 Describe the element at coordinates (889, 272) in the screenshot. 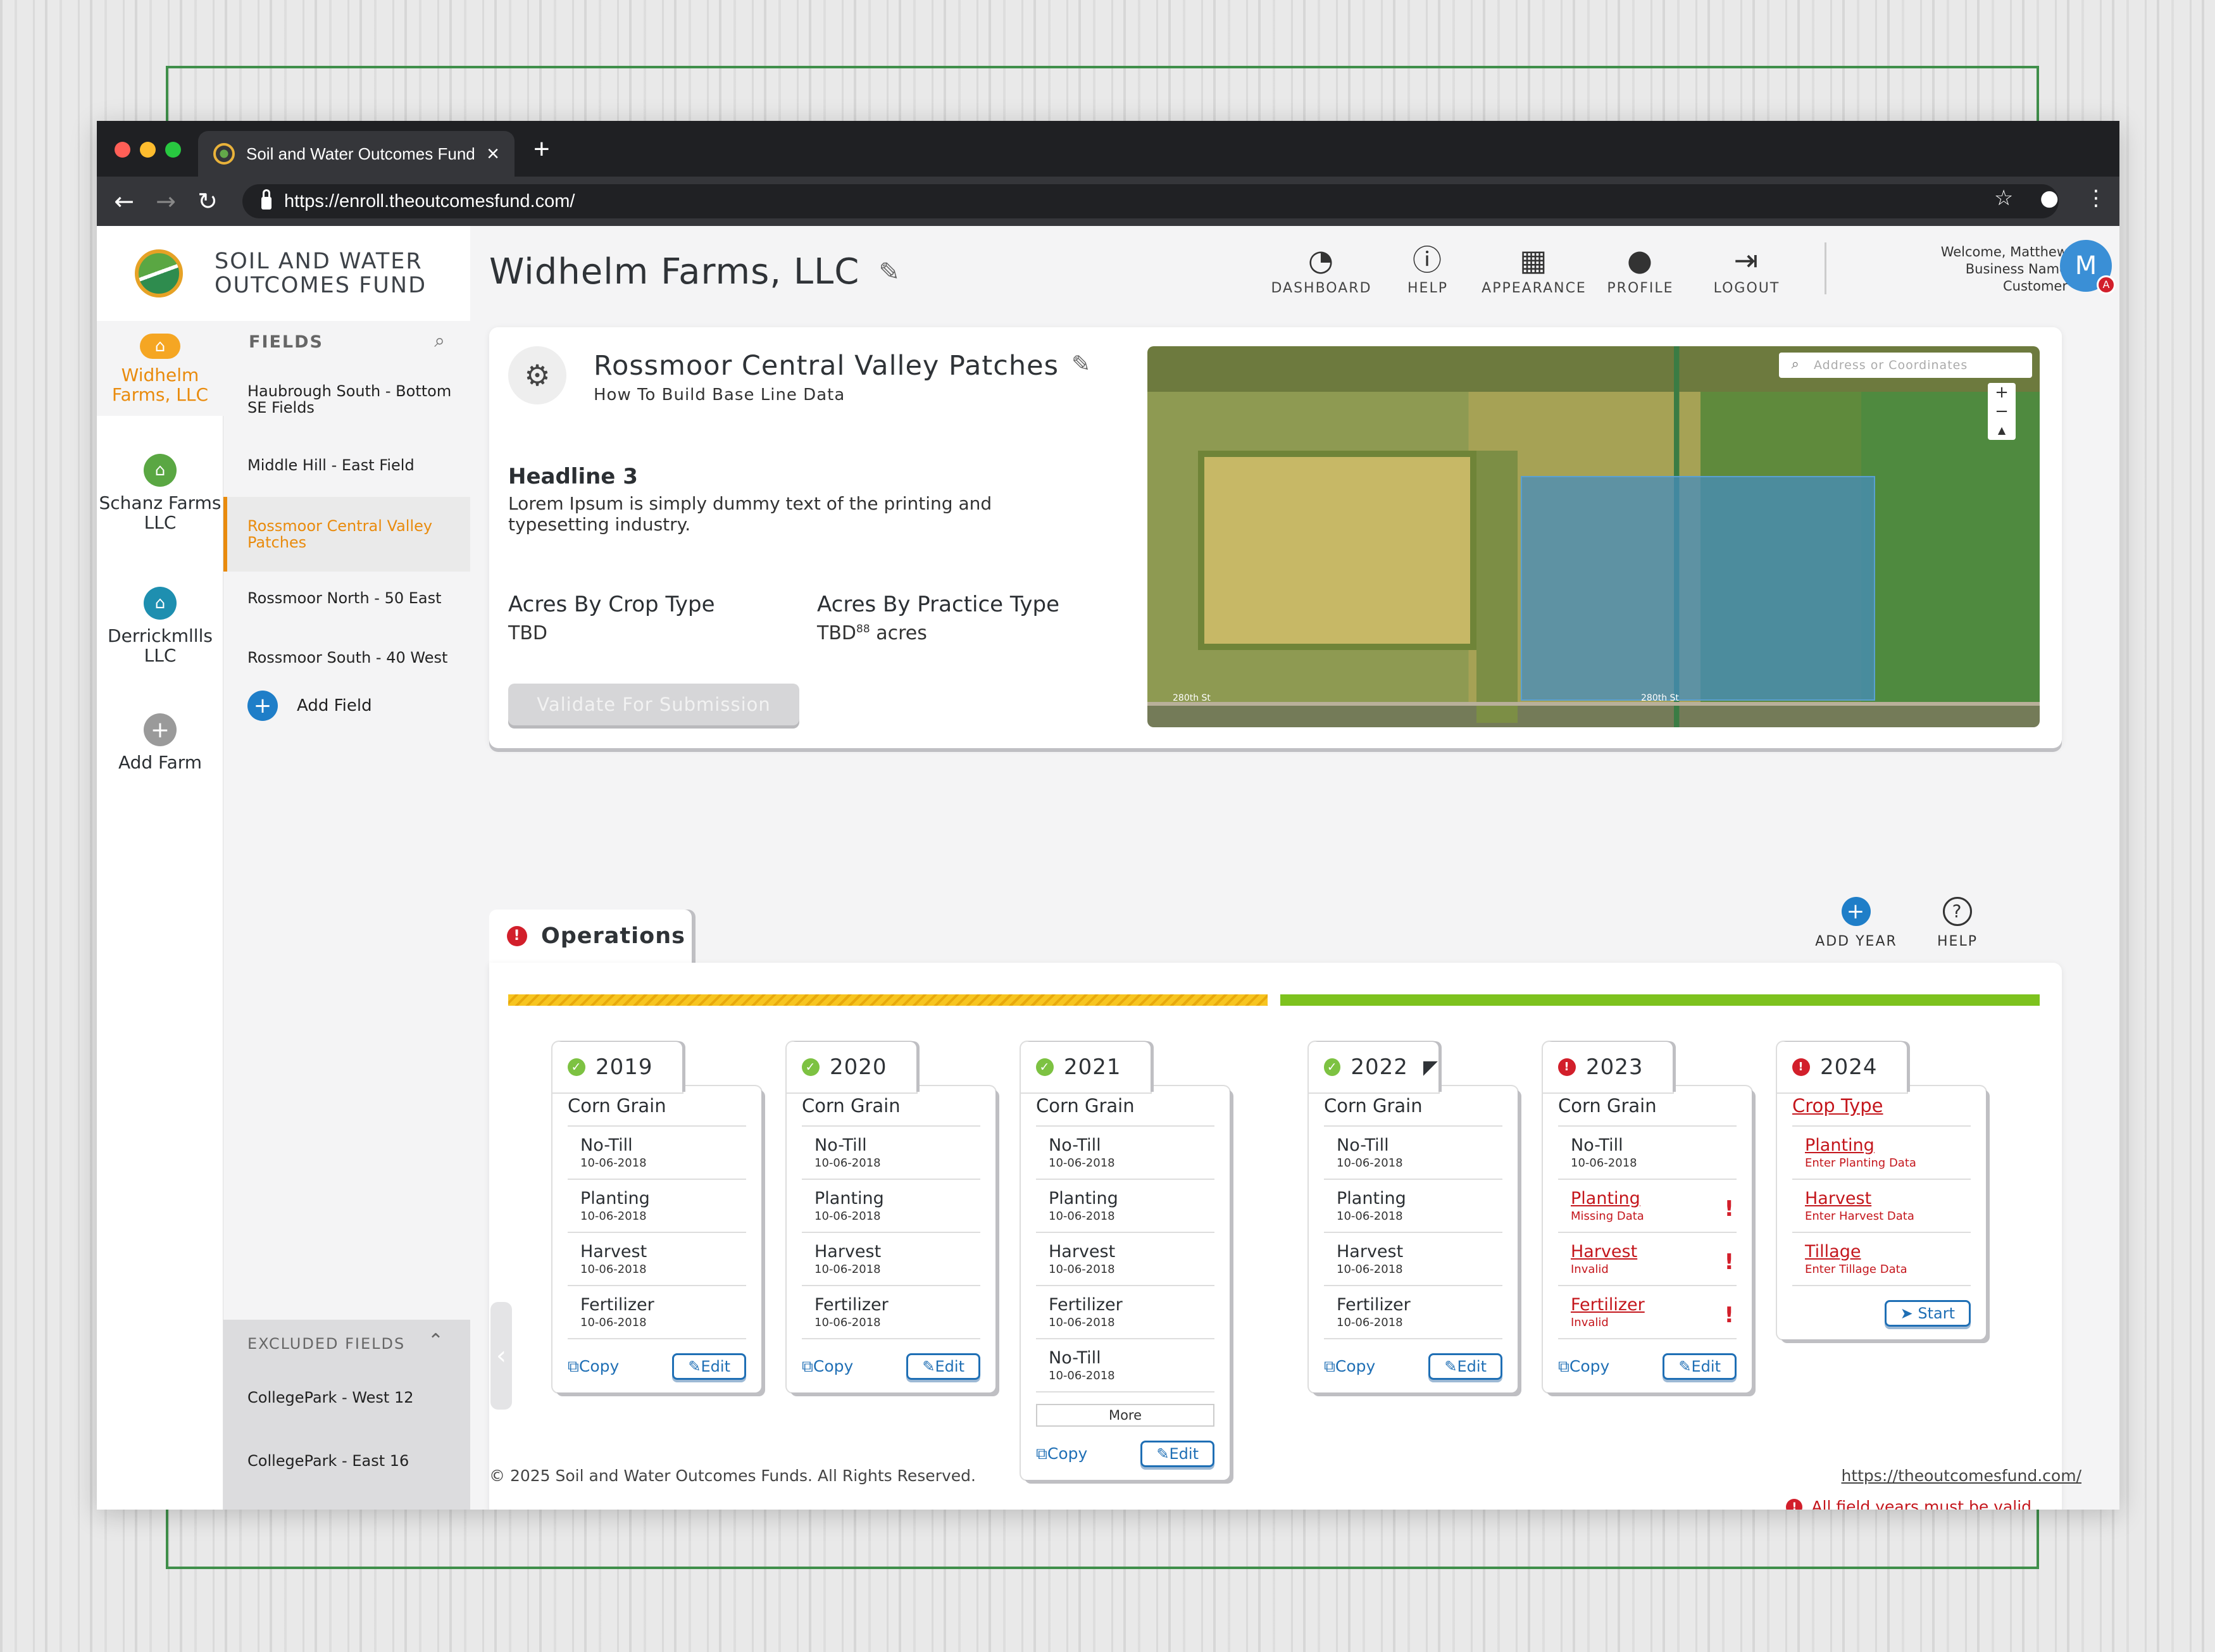

I see `edit-title-icon: ✎` at that location.